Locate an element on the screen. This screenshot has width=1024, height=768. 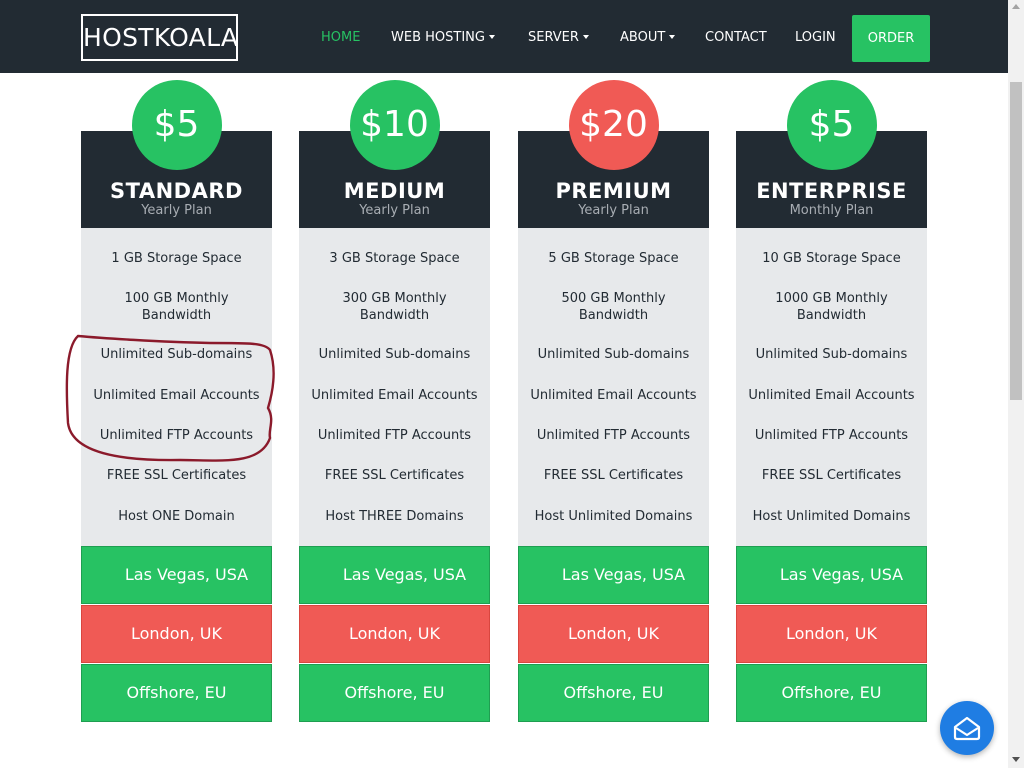
nav-web-hosting-label: WEB HOSTING is located at coordinates (438, 37).